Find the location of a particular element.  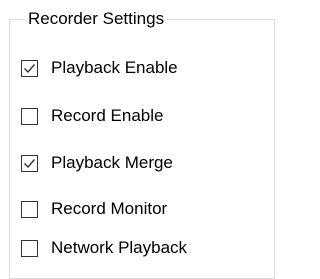

playback-enable-checkbox: Playback Enable is located at coordinates (99, 68).